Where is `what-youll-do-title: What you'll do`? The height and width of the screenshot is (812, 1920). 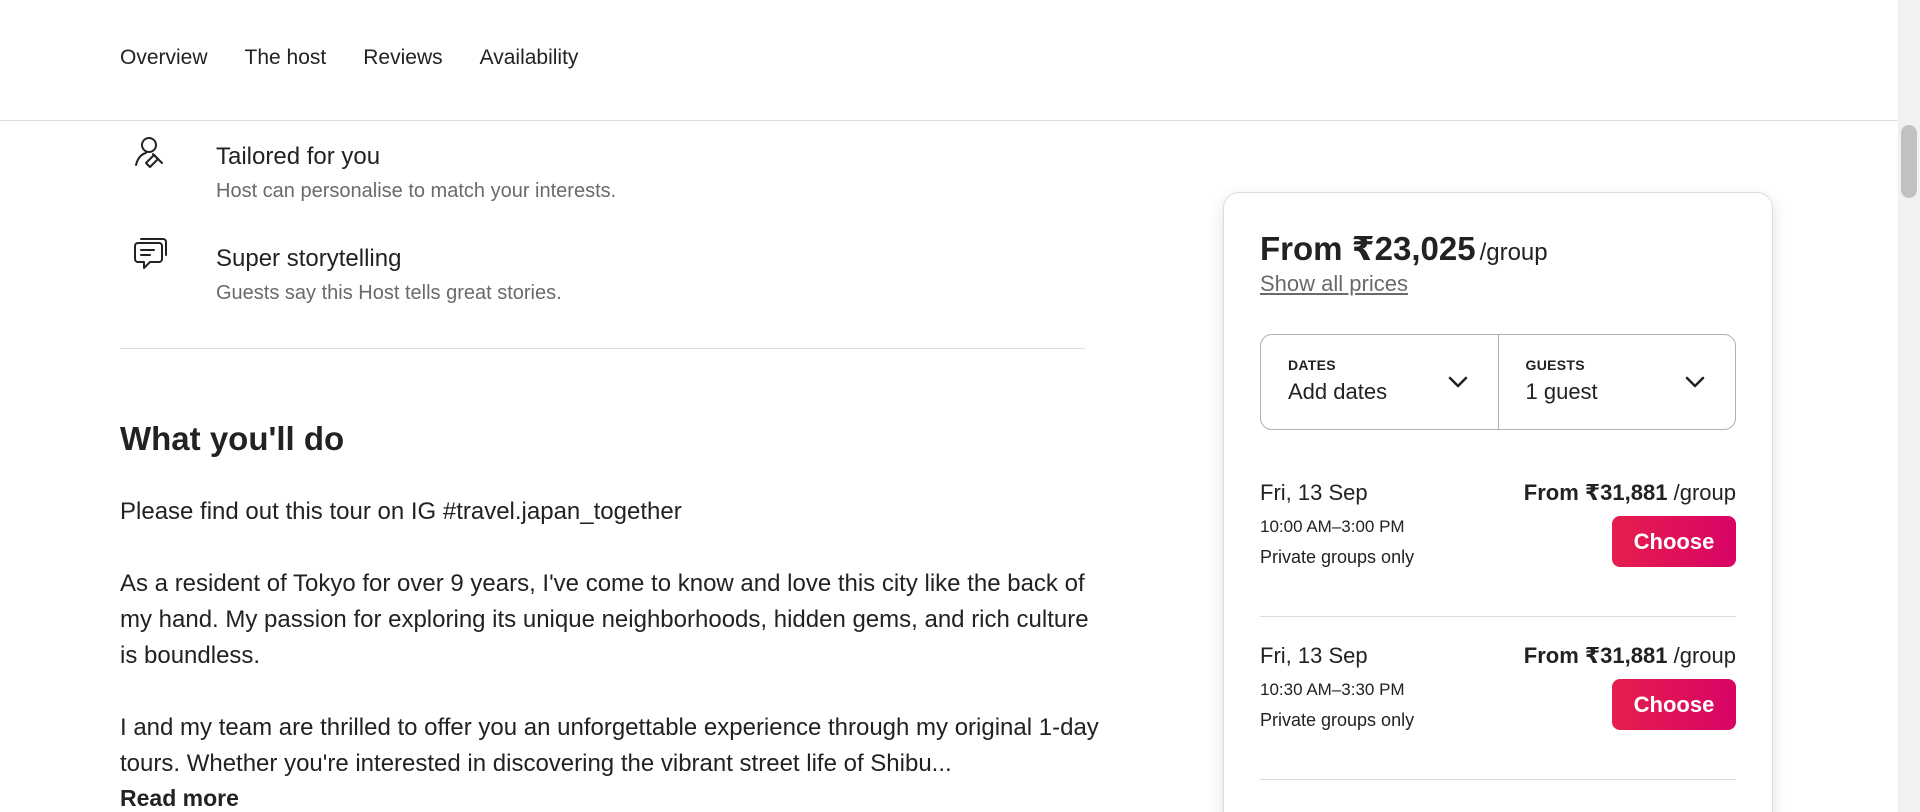
what-youll-do-title: What you'll do is located at coordinates (232, 438).